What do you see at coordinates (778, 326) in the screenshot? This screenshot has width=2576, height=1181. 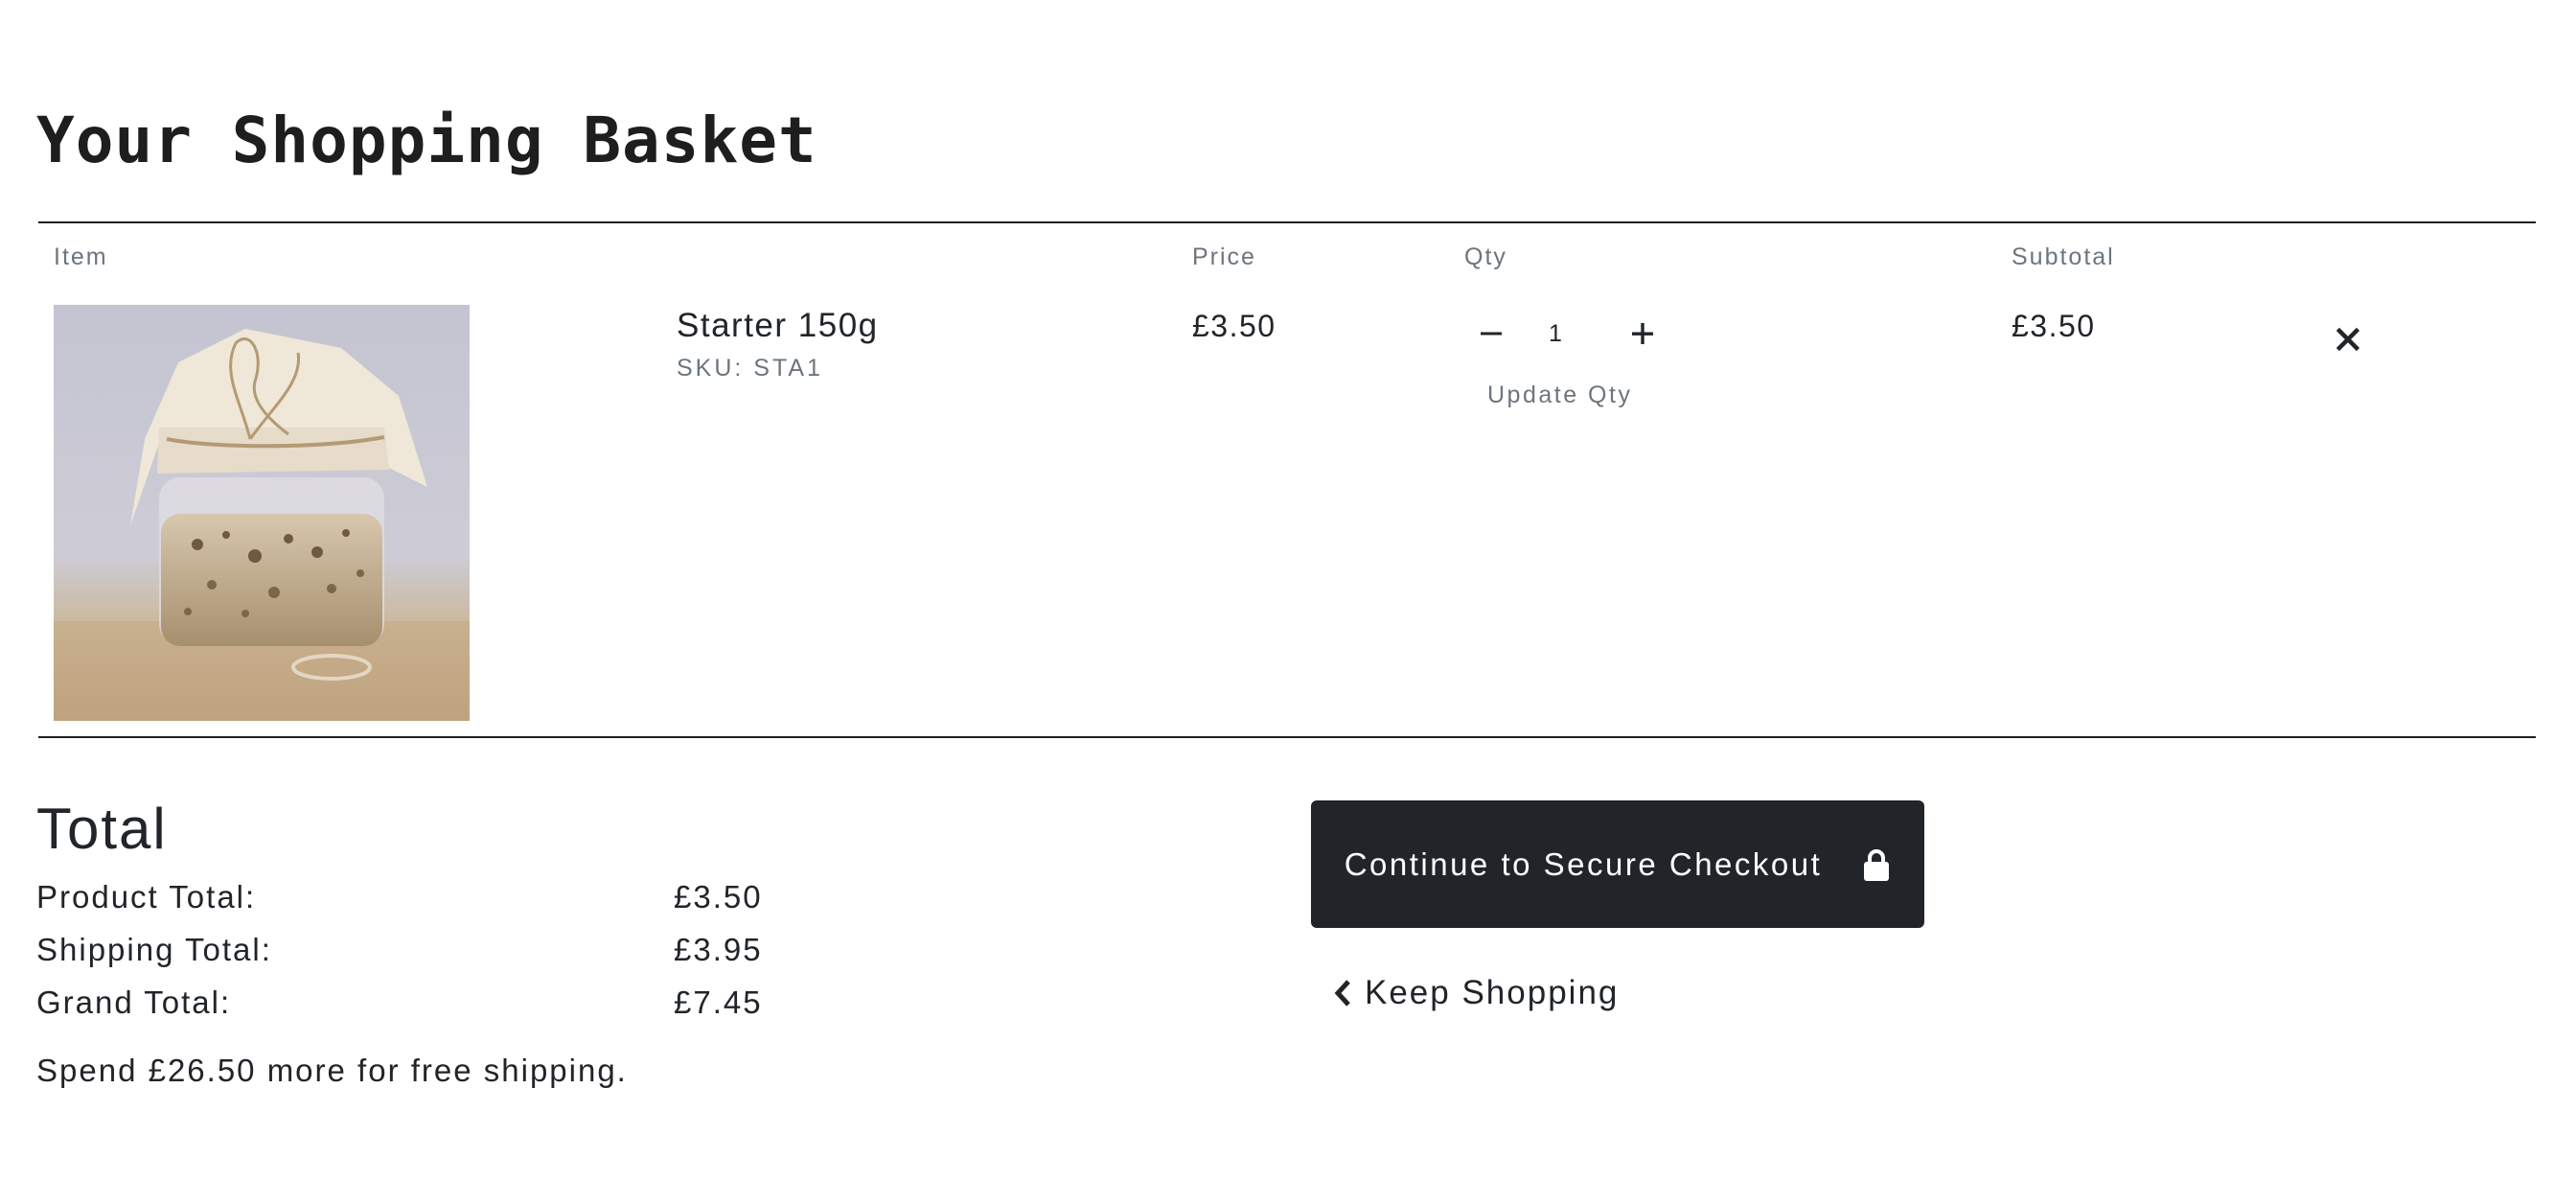 I see `product-name: Starter 150g` at bounding box center [778, 326].